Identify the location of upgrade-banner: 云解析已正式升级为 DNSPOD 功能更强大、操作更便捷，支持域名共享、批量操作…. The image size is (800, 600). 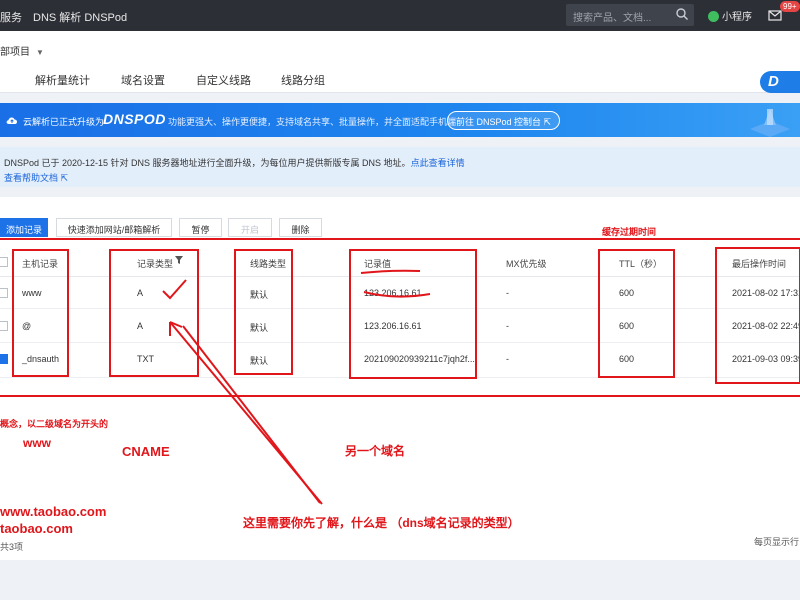
(400, 120).